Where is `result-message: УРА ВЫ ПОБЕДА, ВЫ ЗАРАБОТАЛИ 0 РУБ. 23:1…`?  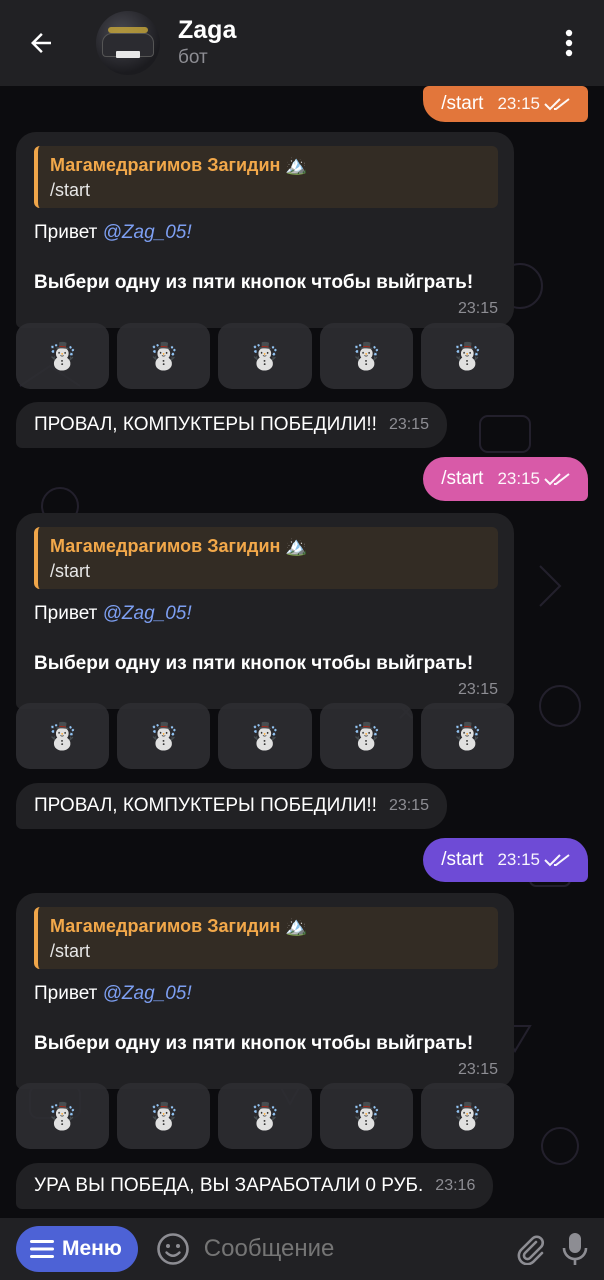 result-message: УРА ВЫ ПОБЕДА, ВЫ ЗАРАБОТАЛИ 0 РУБ. 23:1… is located at coordinates (255, 1186).